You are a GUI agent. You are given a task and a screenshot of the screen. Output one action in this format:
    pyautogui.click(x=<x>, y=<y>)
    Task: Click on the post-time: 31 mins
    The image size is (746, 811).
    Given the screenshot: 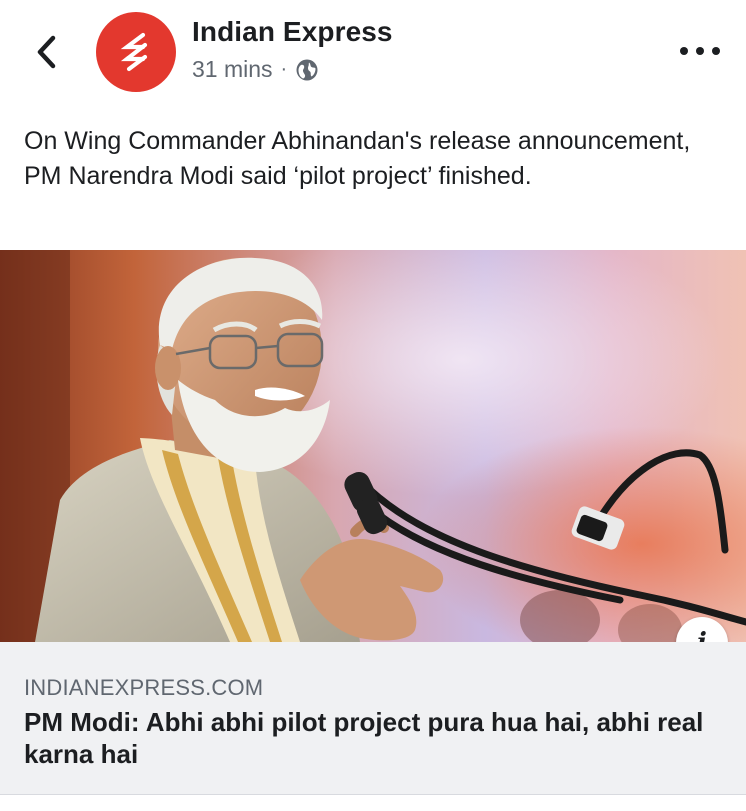 What is the action you would take?
    pyautogui.click(x=232, y=69)
    